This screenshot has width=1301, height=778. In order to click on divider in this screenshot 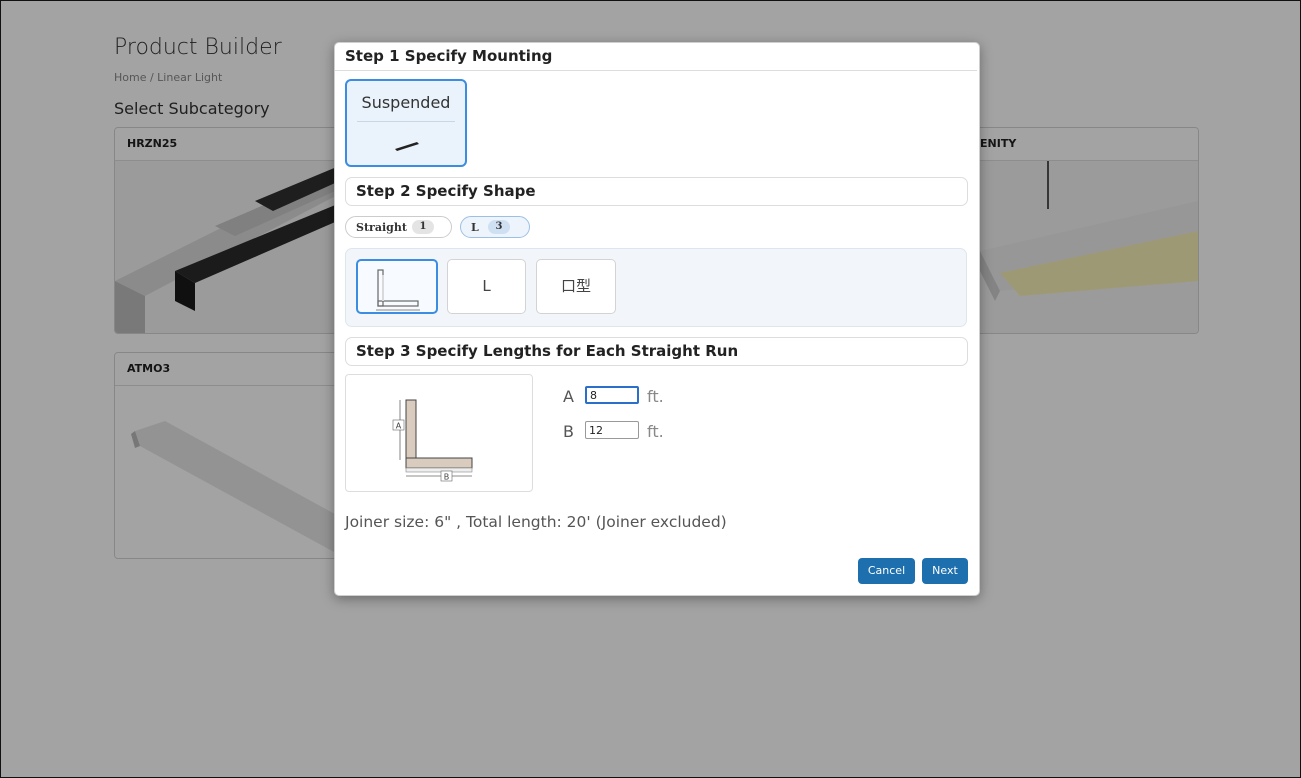, I will do `click(406, 121)`.